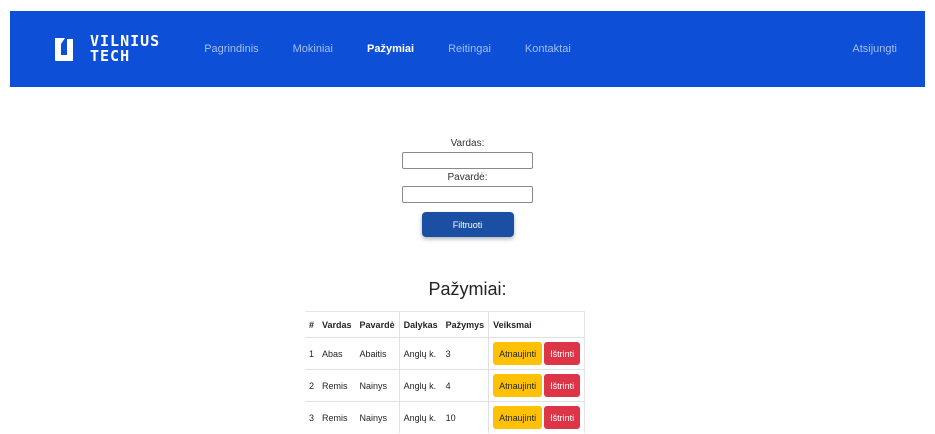 This screenshot has width=935, height=434. Describe the element at coordinates (467, 289) in the screenshot. I see `grades-title: Pažymiai:` at that location.